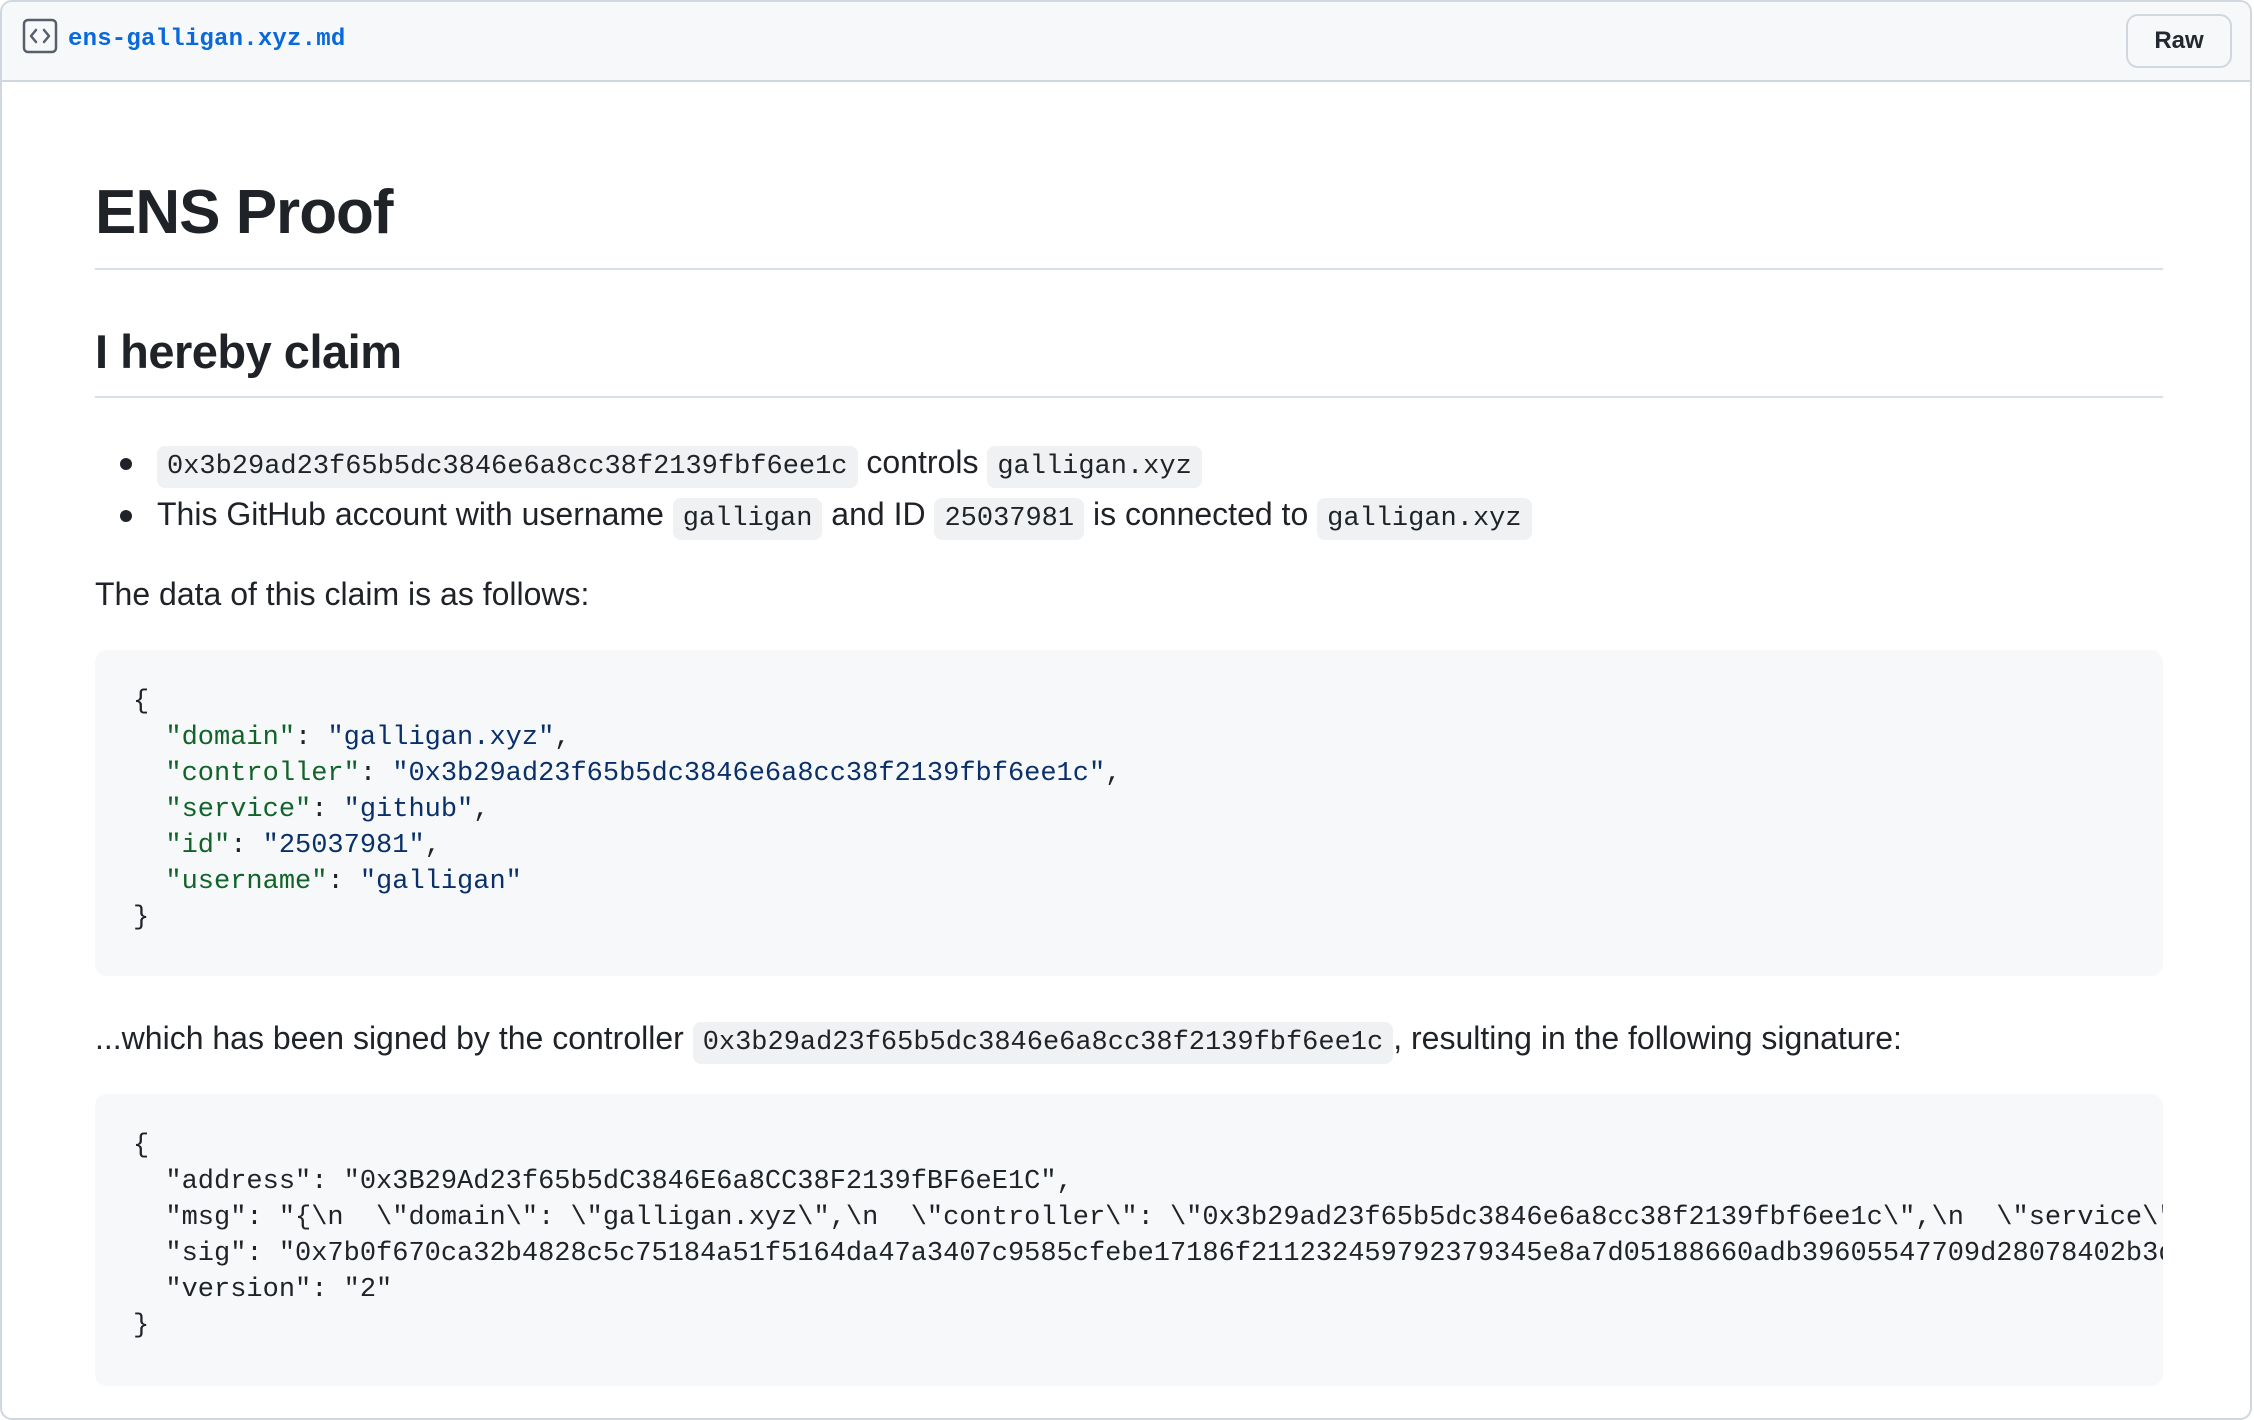  I want to click on json-key: "service", so click(238, 810).